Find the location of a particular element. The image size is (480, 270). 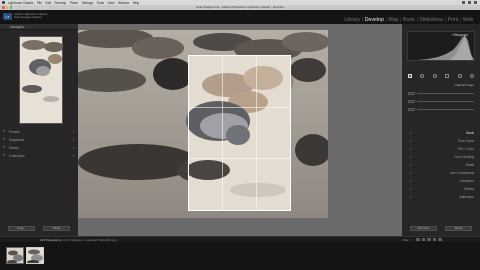

detail-section: Detail is located at coordinates (442, 165).